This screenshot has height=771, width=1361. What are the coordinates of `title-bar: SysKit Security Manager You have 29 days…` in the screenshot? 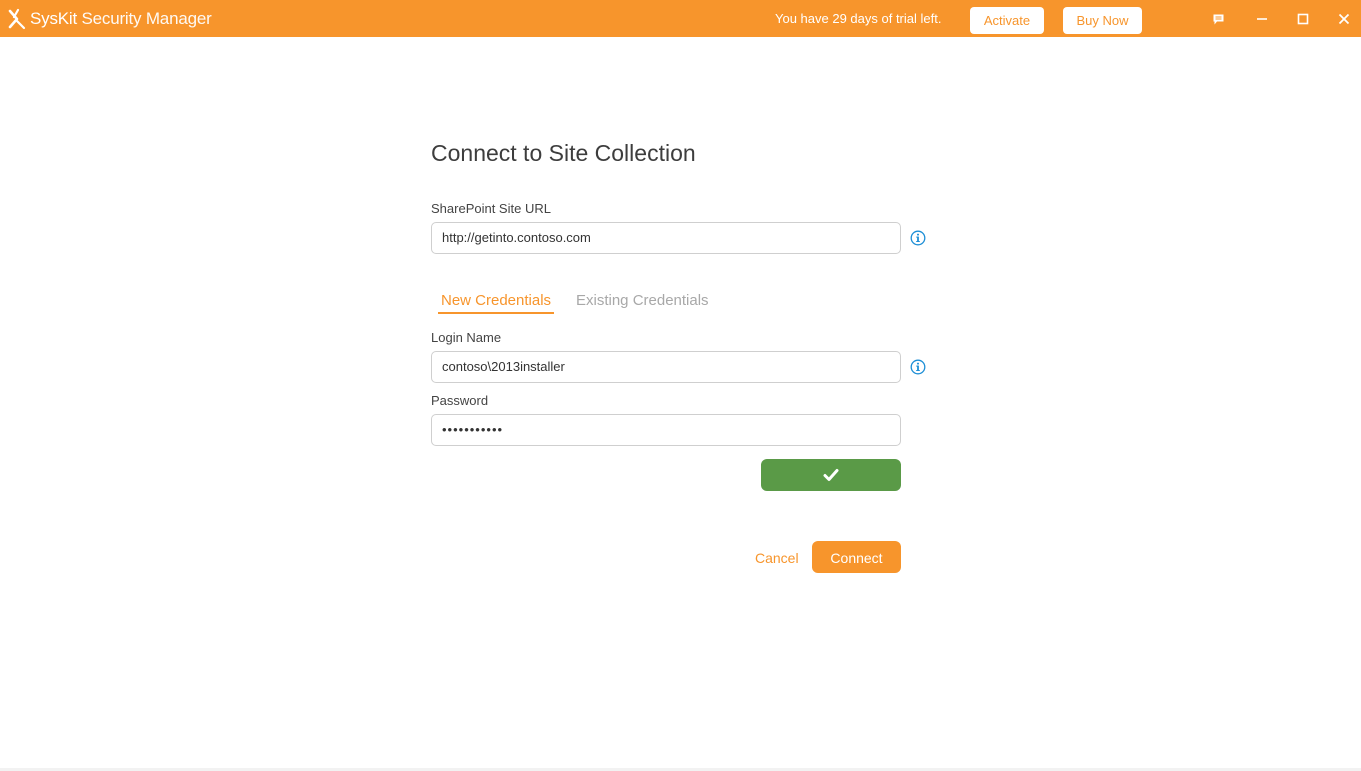 It's located at (680, 18).